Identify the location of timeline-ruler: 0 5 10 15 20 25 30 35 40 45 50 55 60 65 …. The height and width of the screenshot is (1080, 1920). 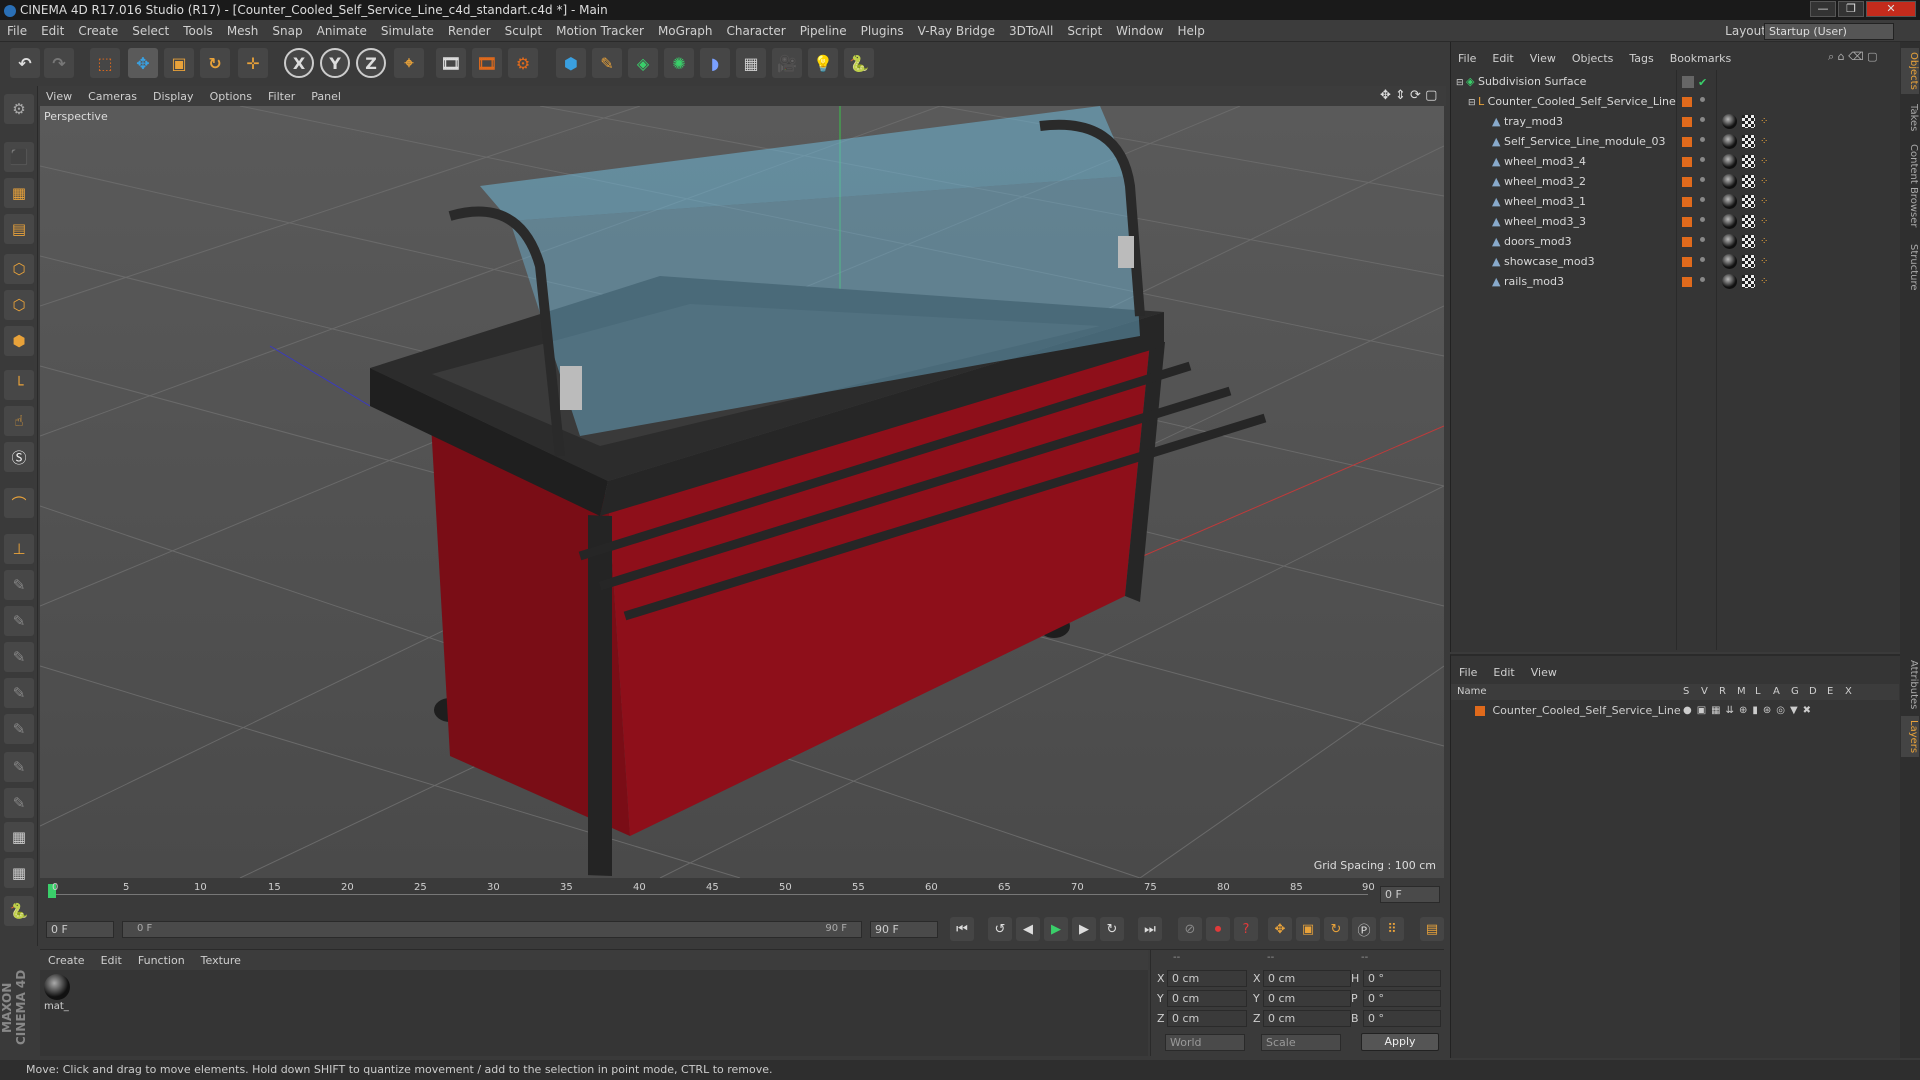
(742, 896).